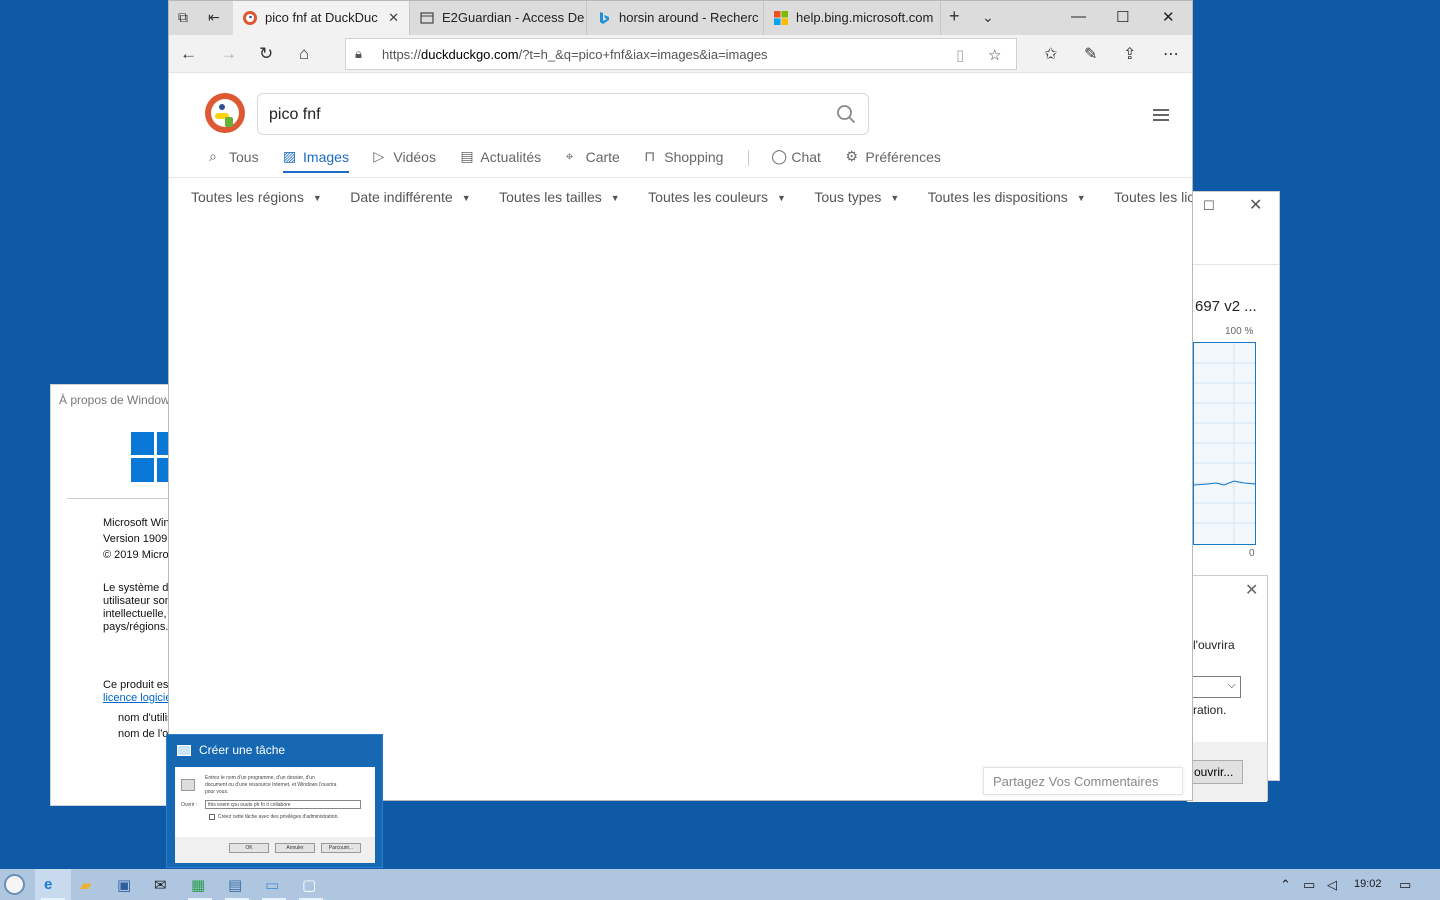 This screenshot has width=1440, height=900. I want to click on image-icon: ▨, so click(290, 156).